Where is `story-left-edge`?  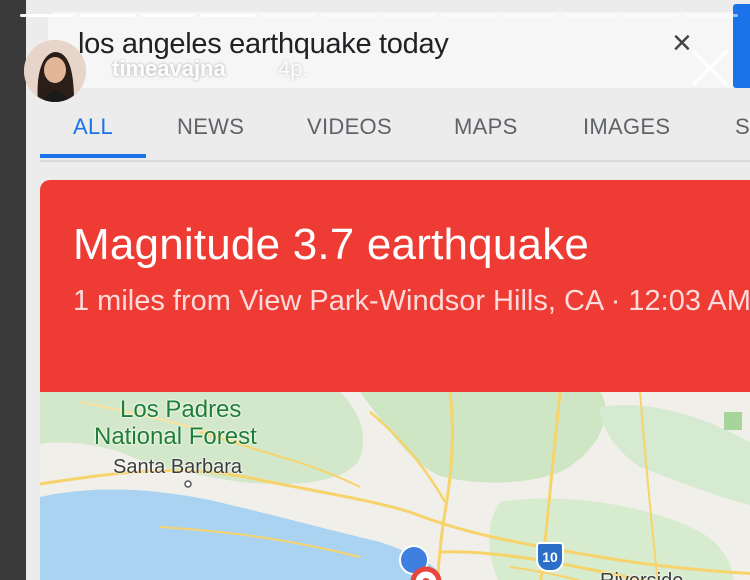 story-left-edge is located at coordinates (13, 290).